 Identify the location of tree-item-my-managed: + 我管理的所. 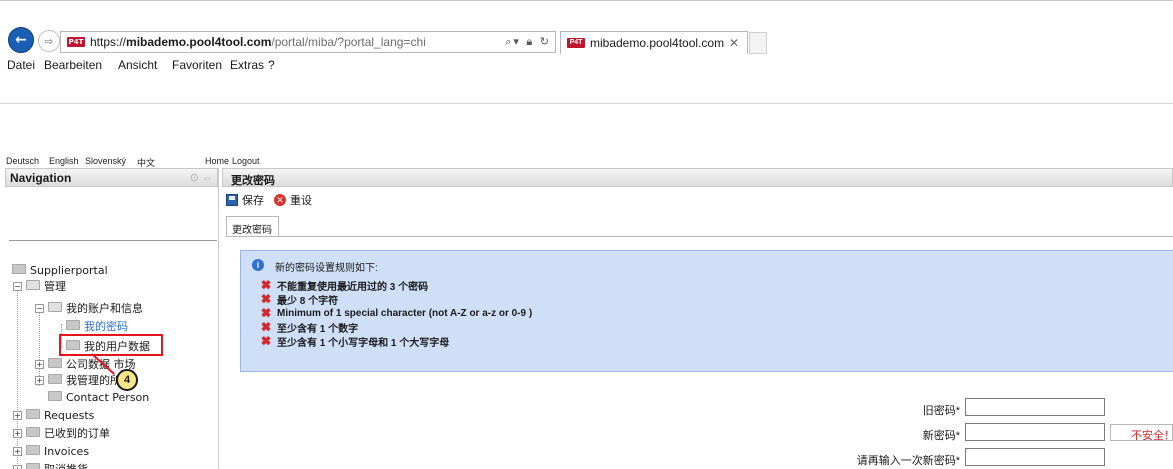
(78, 380).